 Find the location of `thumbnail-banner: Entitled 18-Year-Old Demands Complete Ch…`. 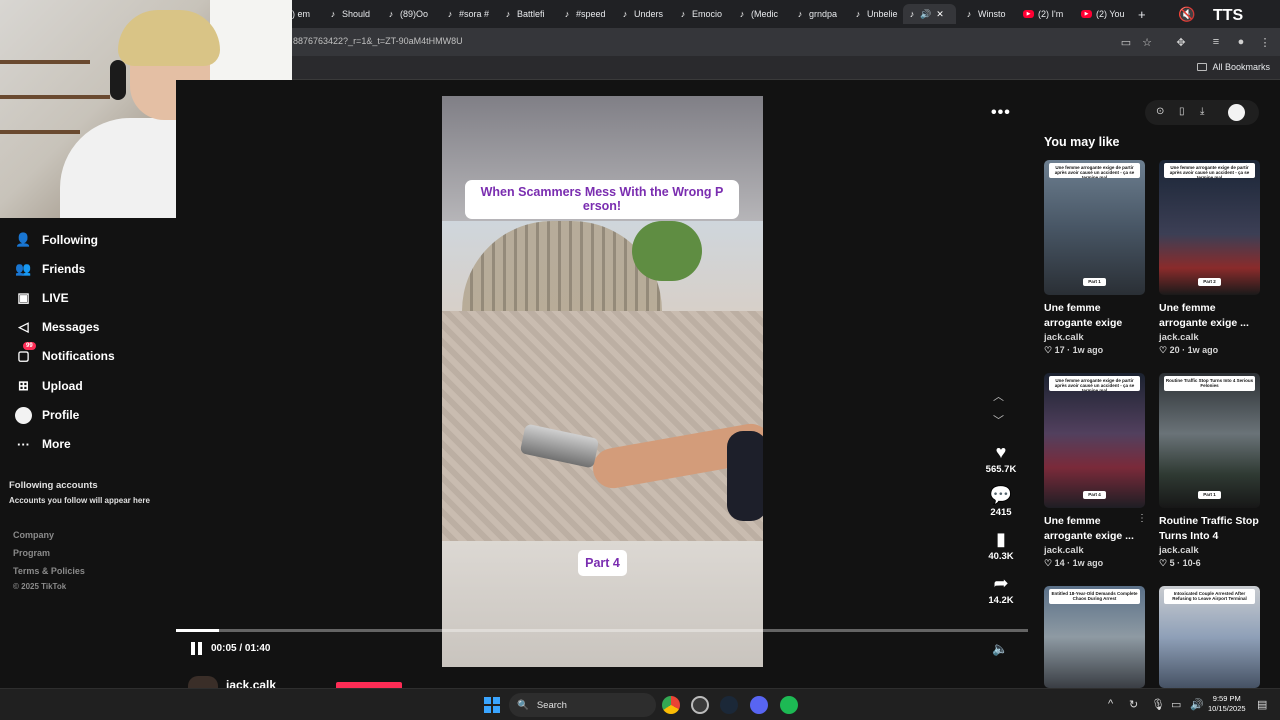

thumbnail-banner: Entitled 18-Year-Old Demands Complete Ch… is located at coordinates (1094, 596).